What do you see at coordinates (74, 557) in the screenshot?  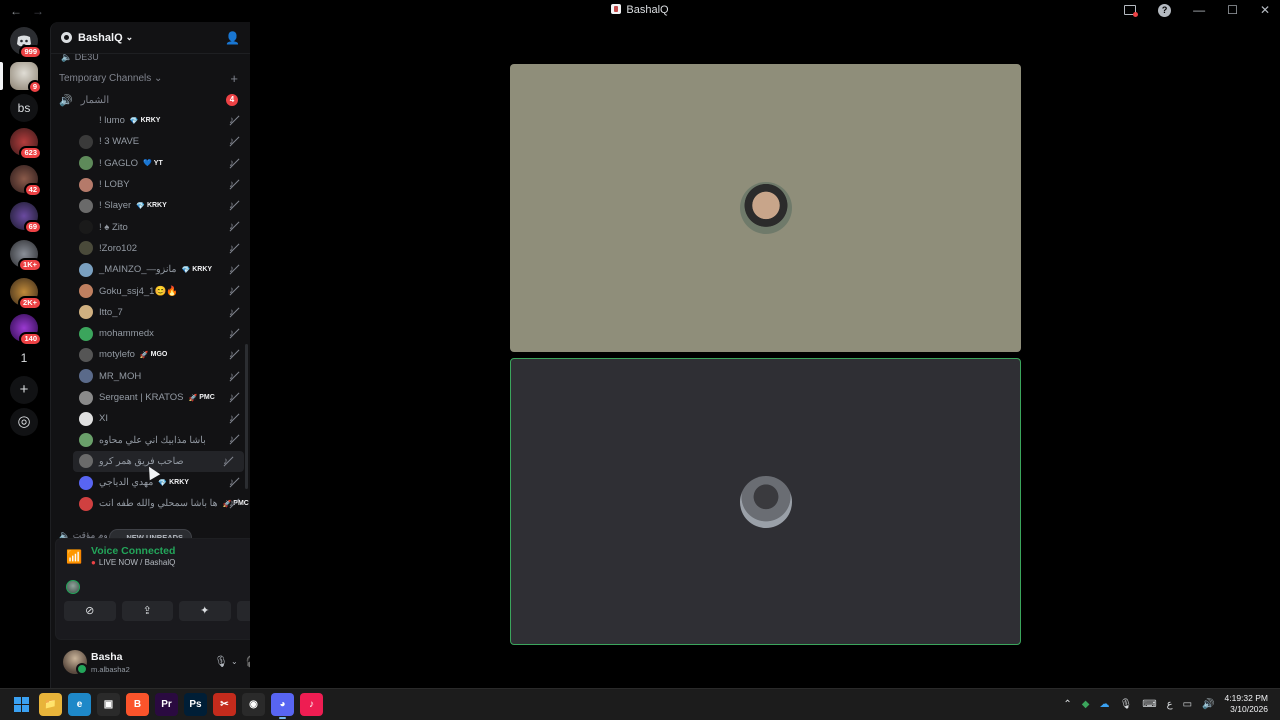 I see `signal-icon: 📶` at bounding box center [74, 557].